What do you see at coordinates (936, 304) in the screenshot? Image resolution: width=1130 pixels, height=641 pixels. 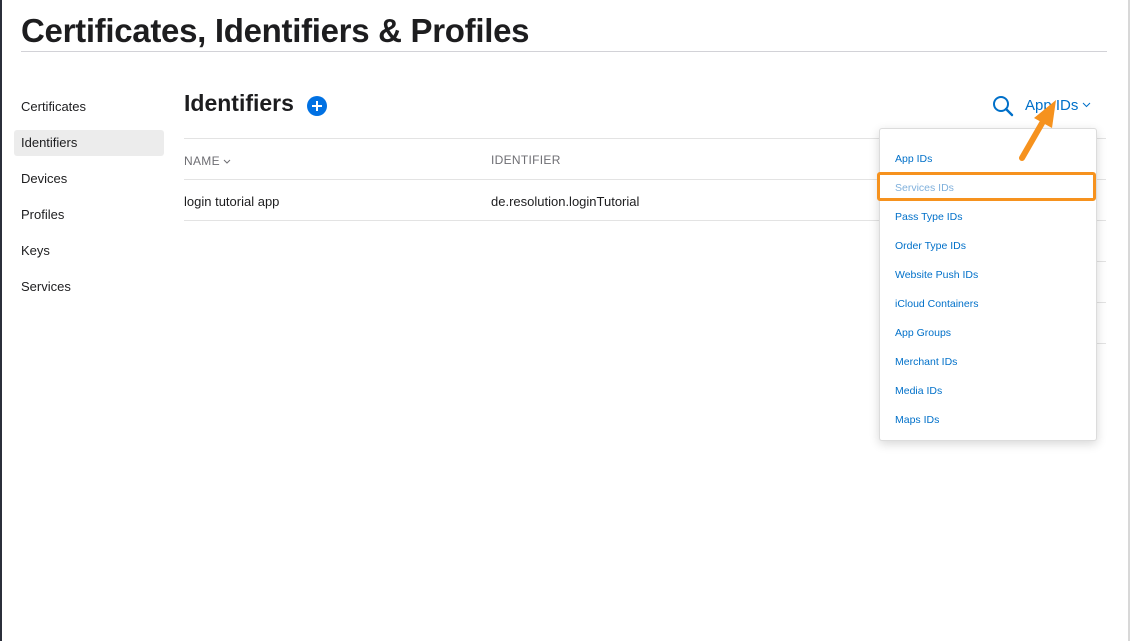 I see `menu-item-icloud-containers: iCloud Containers` at bounding box center [936, 304].